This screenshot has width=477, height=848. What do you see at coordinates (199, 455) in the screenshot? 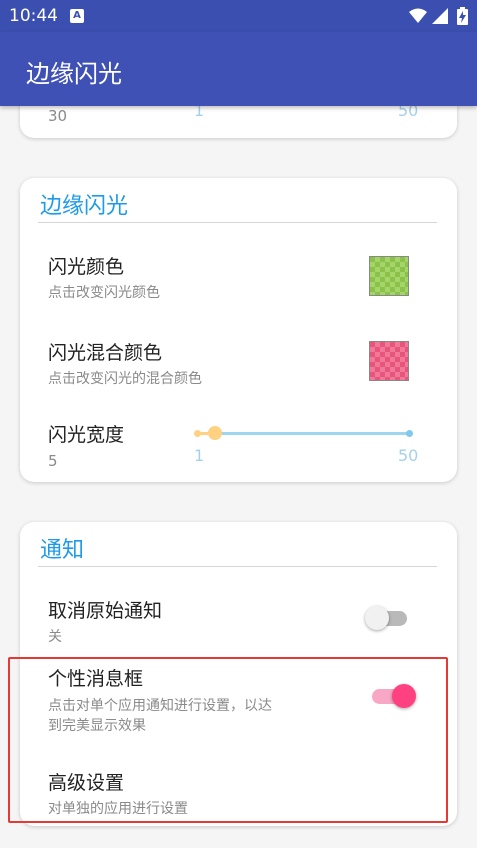
I see `flash-width-min-label: 1` at bounding box center [199, 455].